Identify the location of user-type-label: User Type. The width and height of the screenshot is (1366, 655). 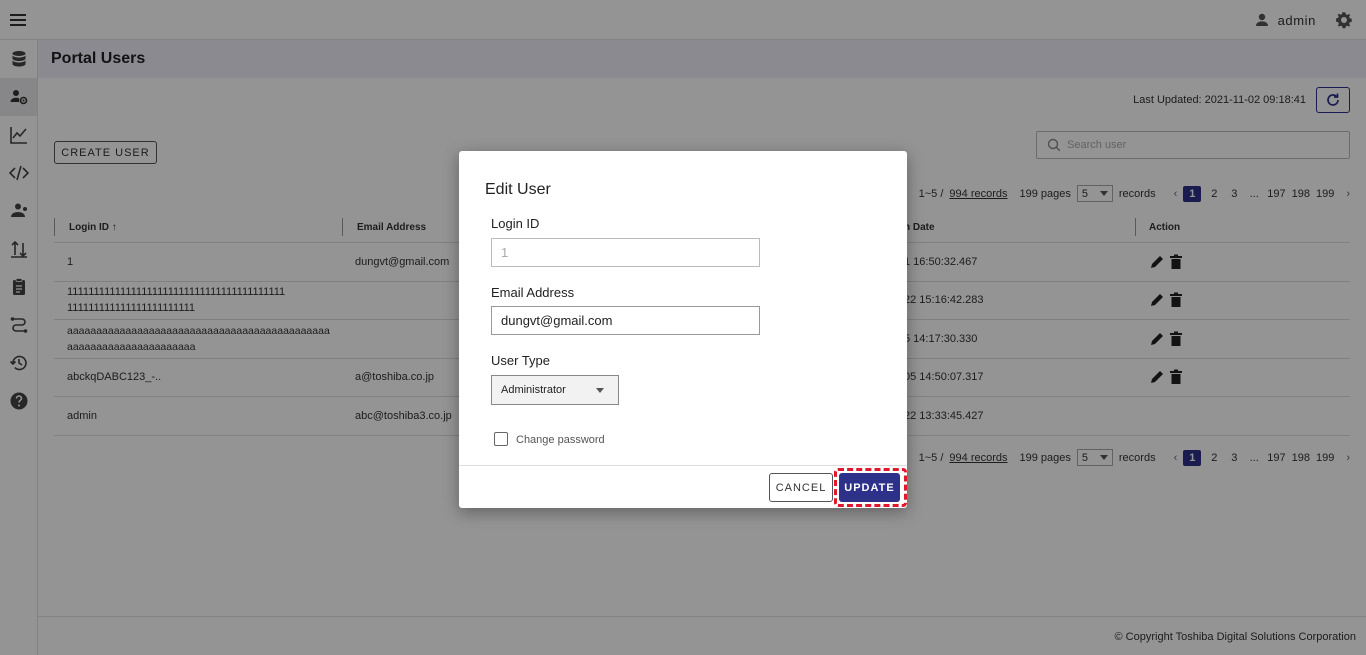
(521, 360).